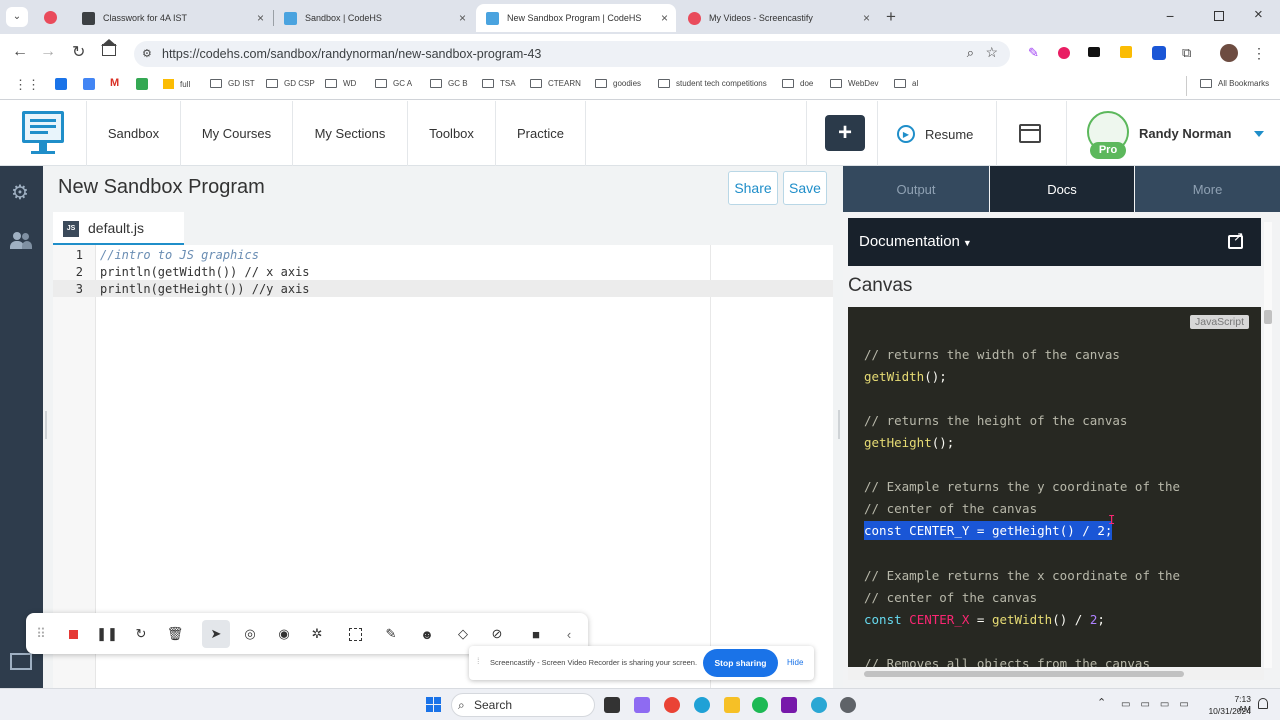 This screenshot has height=720, width=1280. Describe the element at coordinates (134, 133) in the screenshot. I see `nav-sandbox: Sandbox` at that location.